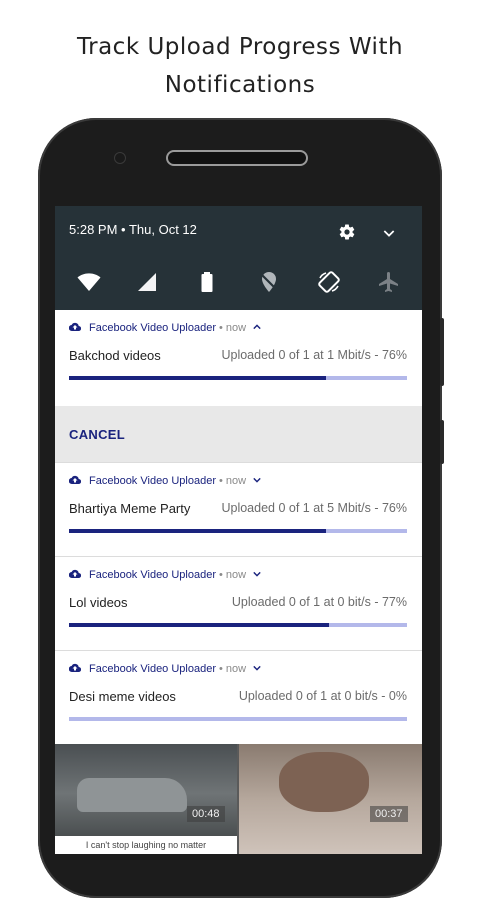  What do you see at coordinates (120, 158) in the screenshot?
I see `front-camera` at bounding box center [120, 158].